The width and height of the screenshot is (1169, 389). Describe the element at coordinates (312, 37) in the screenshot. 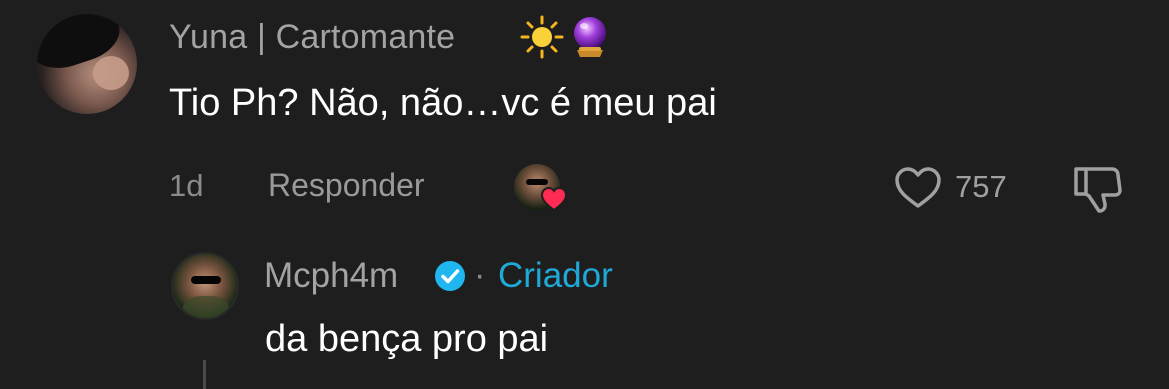

I see `comment-username: Yuna | Cartomante` at that location.